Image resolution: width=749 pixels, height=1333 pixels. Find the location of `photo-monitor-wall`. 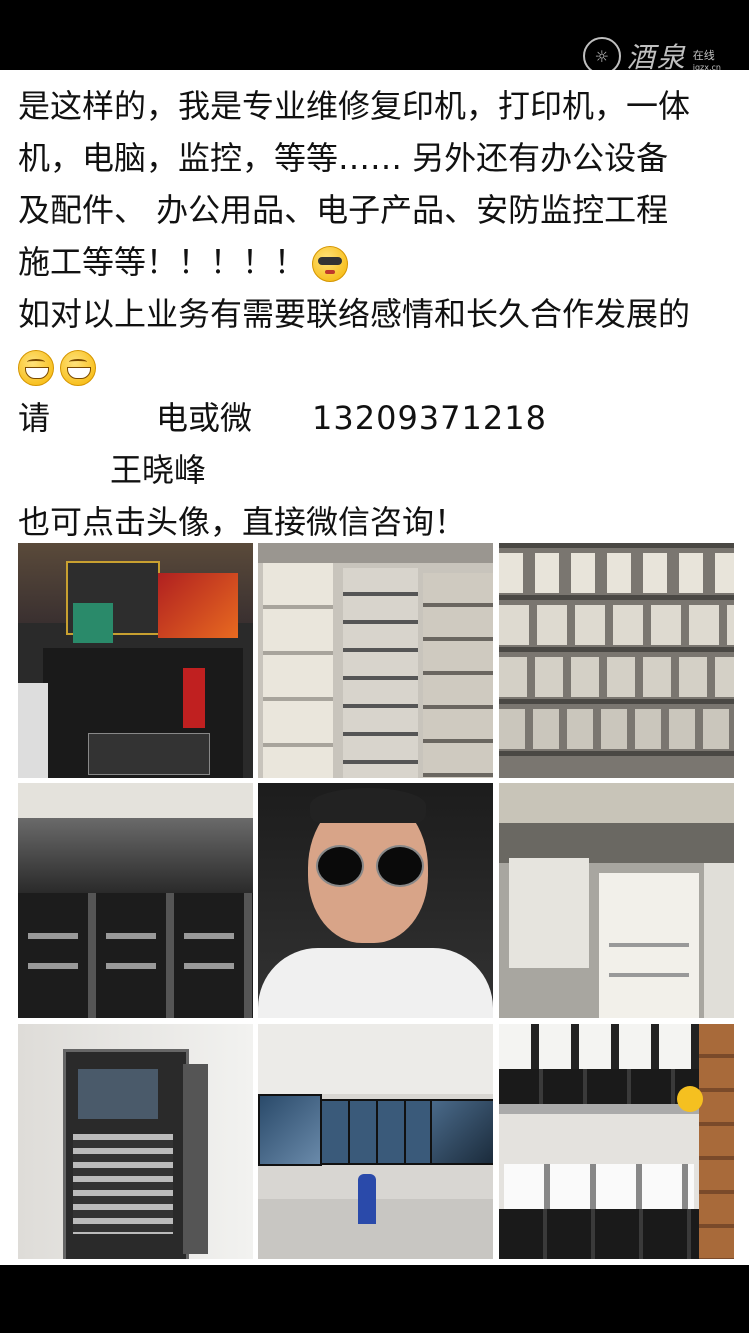

photo-monitor-wall is located at coordinates (375, 1141).